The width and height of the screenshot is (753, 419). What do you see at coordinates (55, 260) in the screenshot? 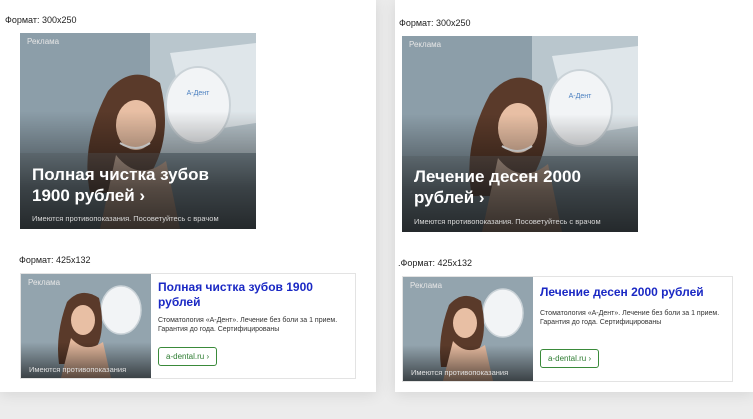
I see `format-label-small: Формат: 425x132` at bounding box center [55, 260].